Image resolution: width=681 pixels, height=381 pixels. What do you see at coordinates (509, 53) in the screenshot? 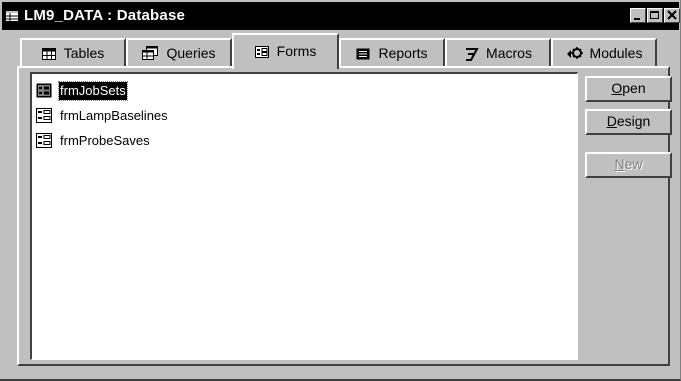
I see `tab-macros-label: Macros` at bounding box center [509, 53].